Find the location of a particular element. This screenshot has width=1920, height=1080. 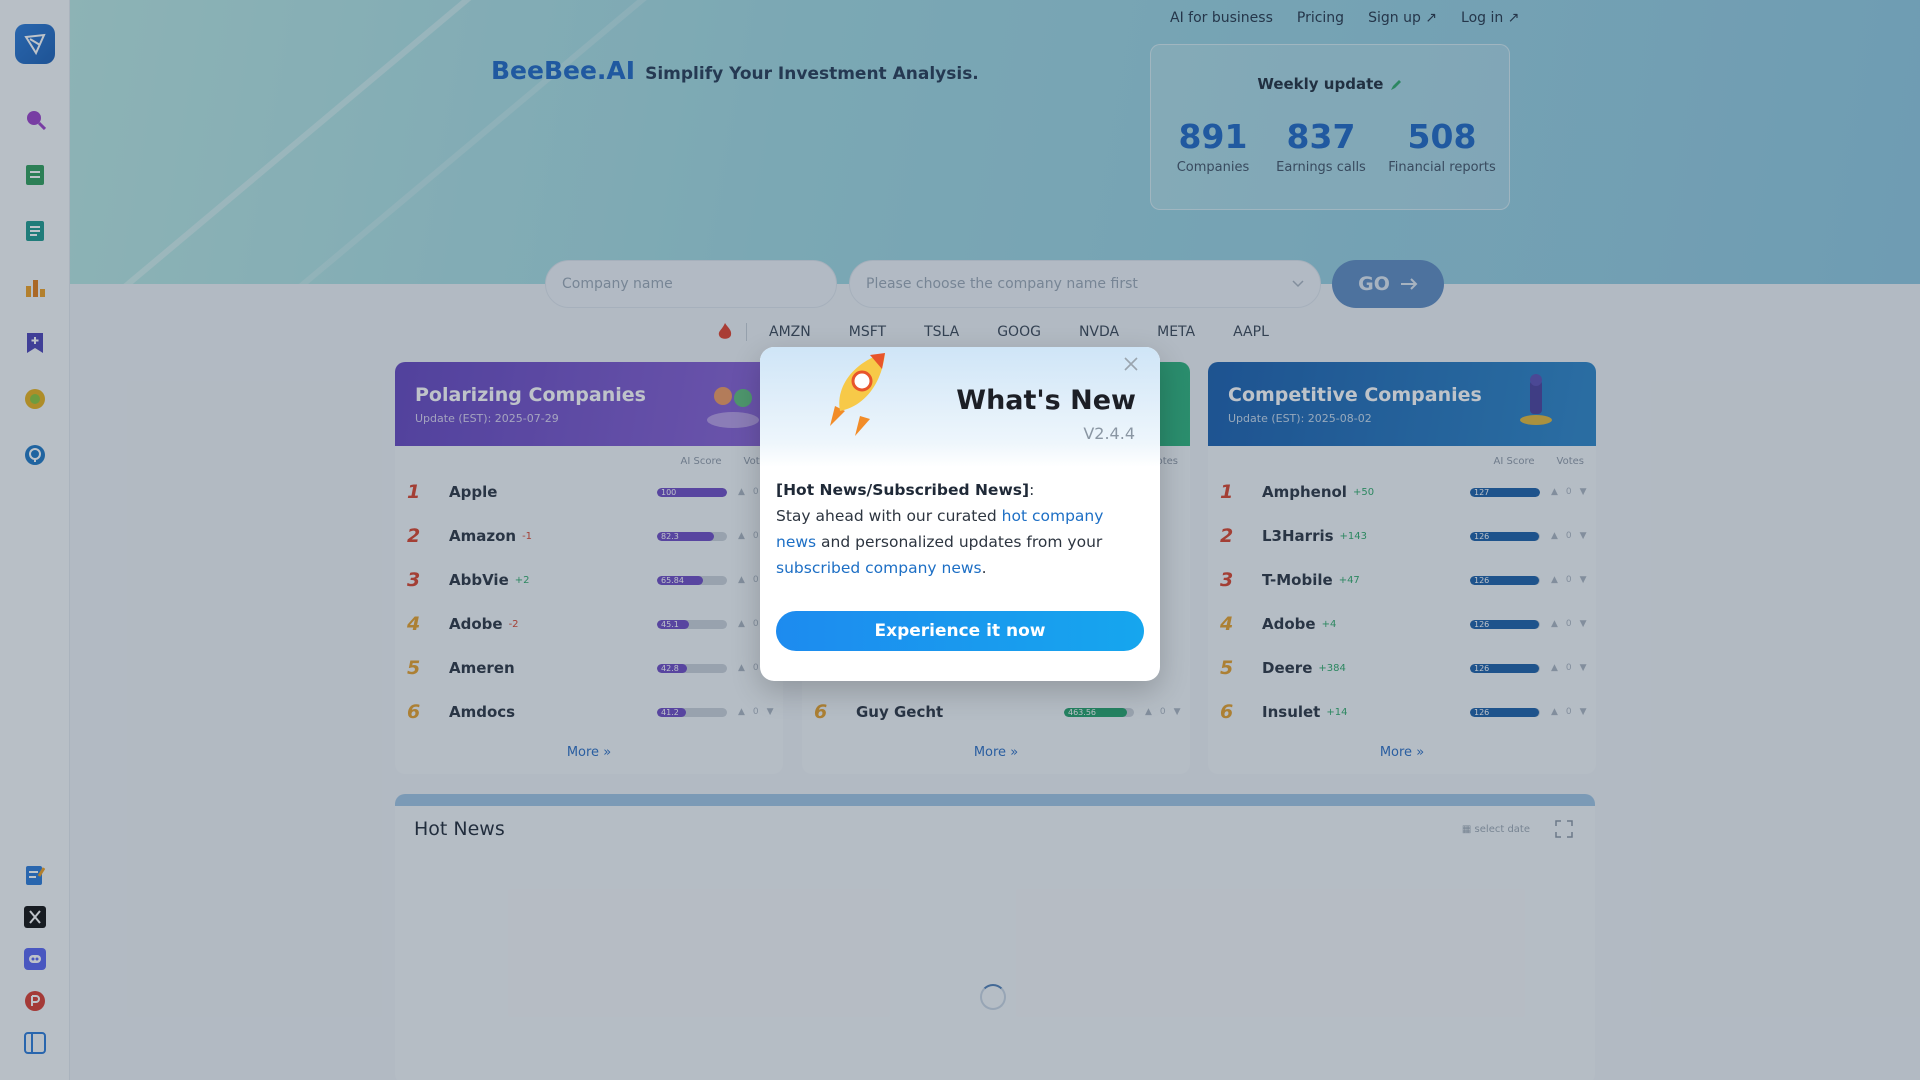

modal-text: and personalized updates from your is located at coordinates (959, 542).